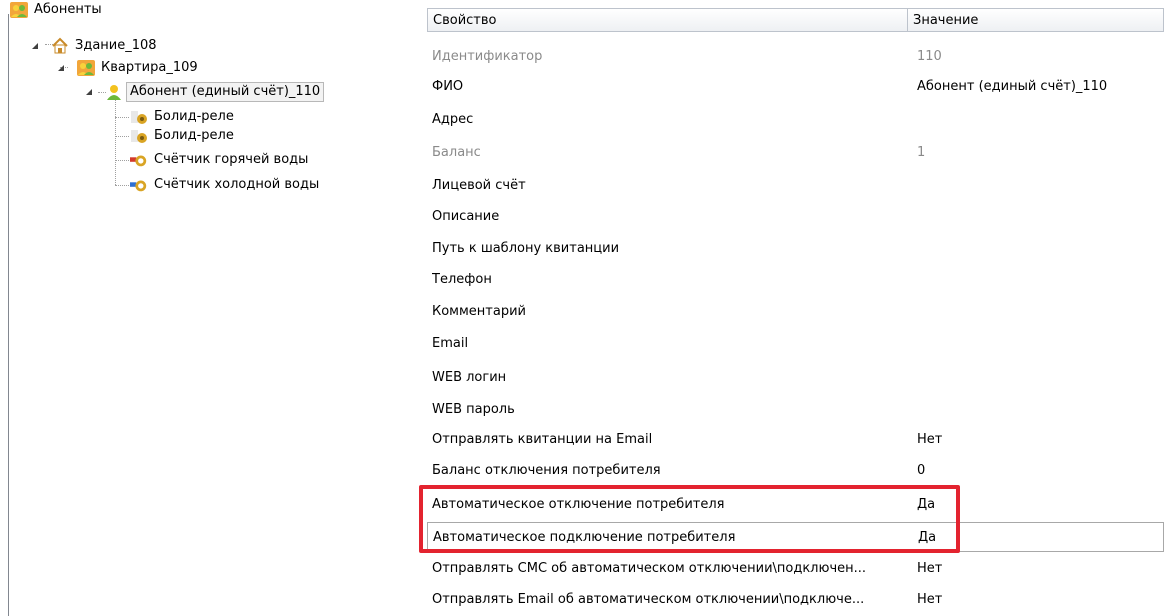 This screenshot has width=1164, height=616. What do you see at coordinates (456, 152) in the screenshot?
I see `property-name: Баланс` at bounding box center [456, 152].